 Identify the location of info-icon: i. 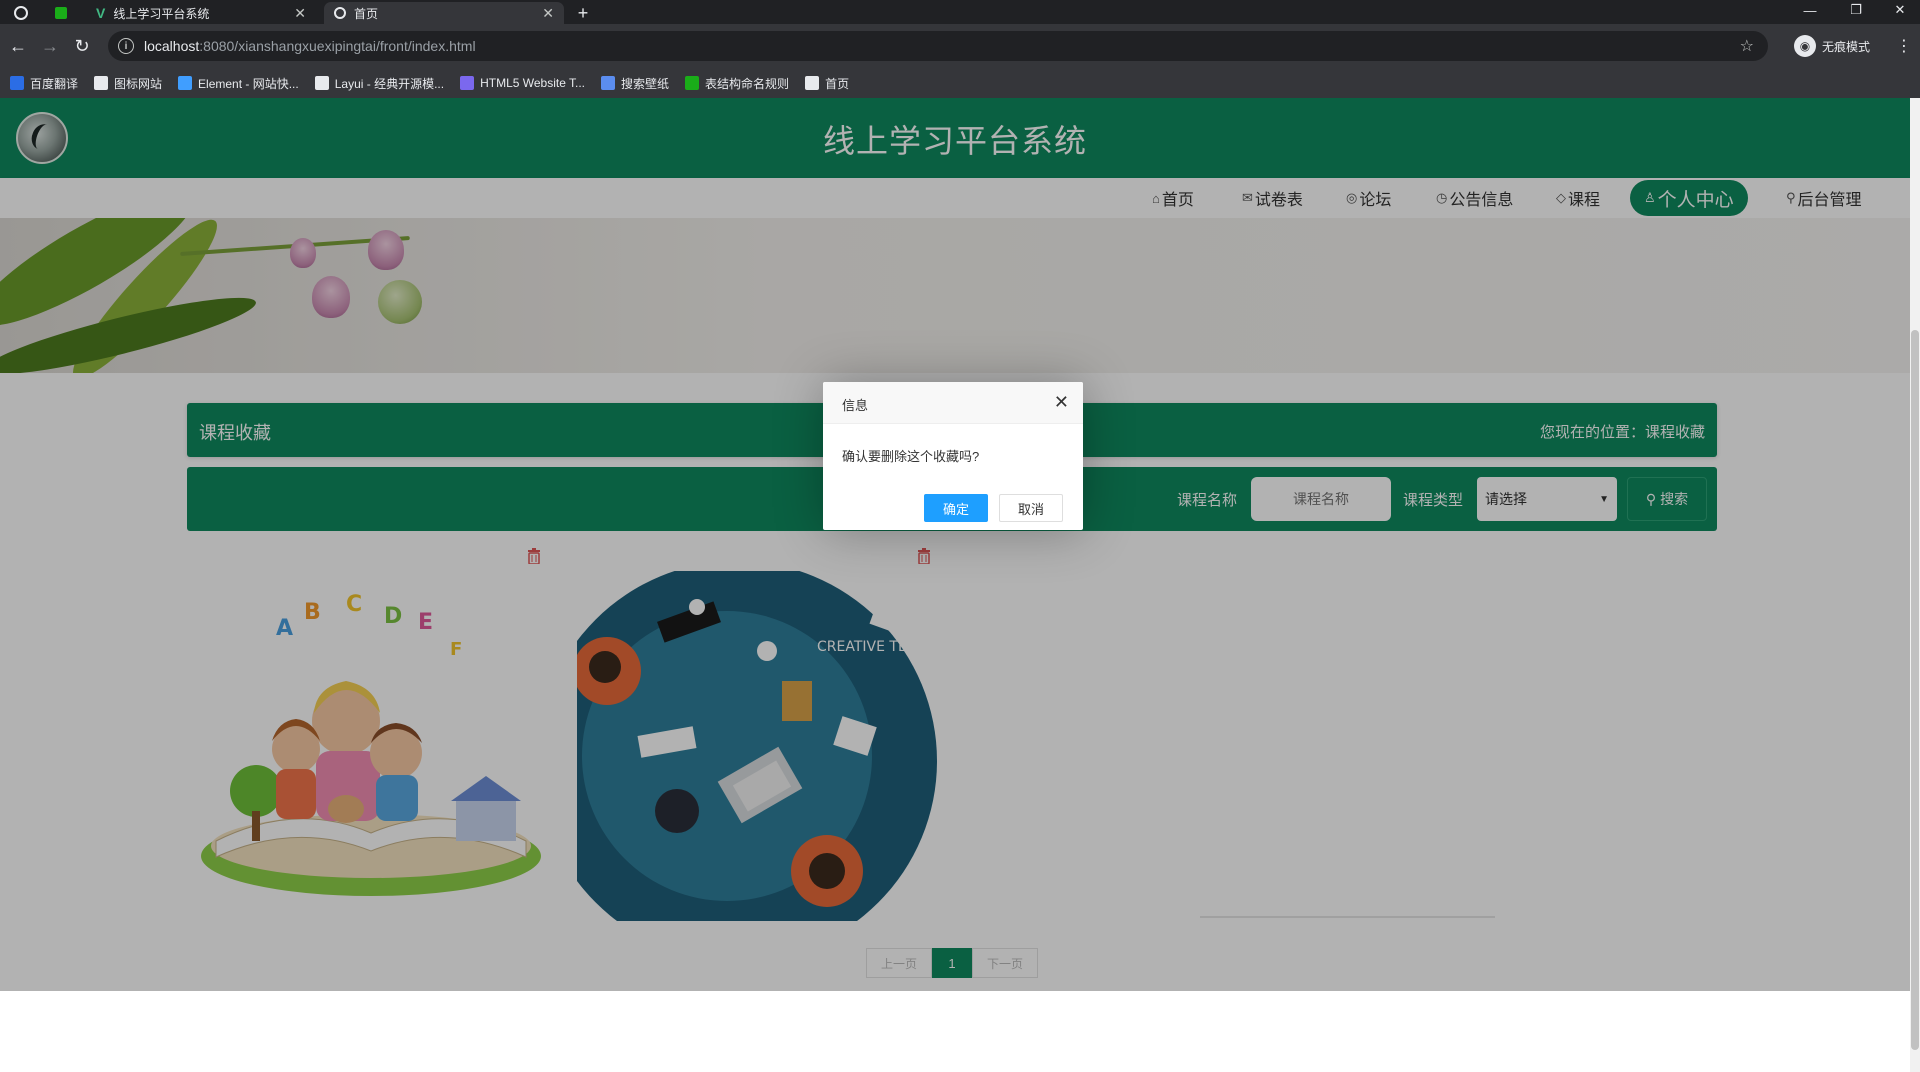
(126, 46).